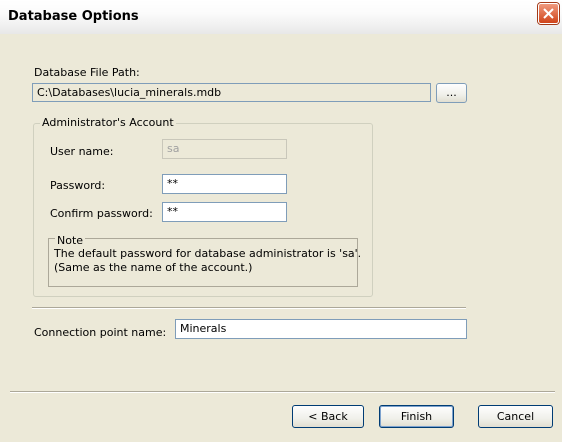  I want to click on note-label: Note, so click(70, 240).